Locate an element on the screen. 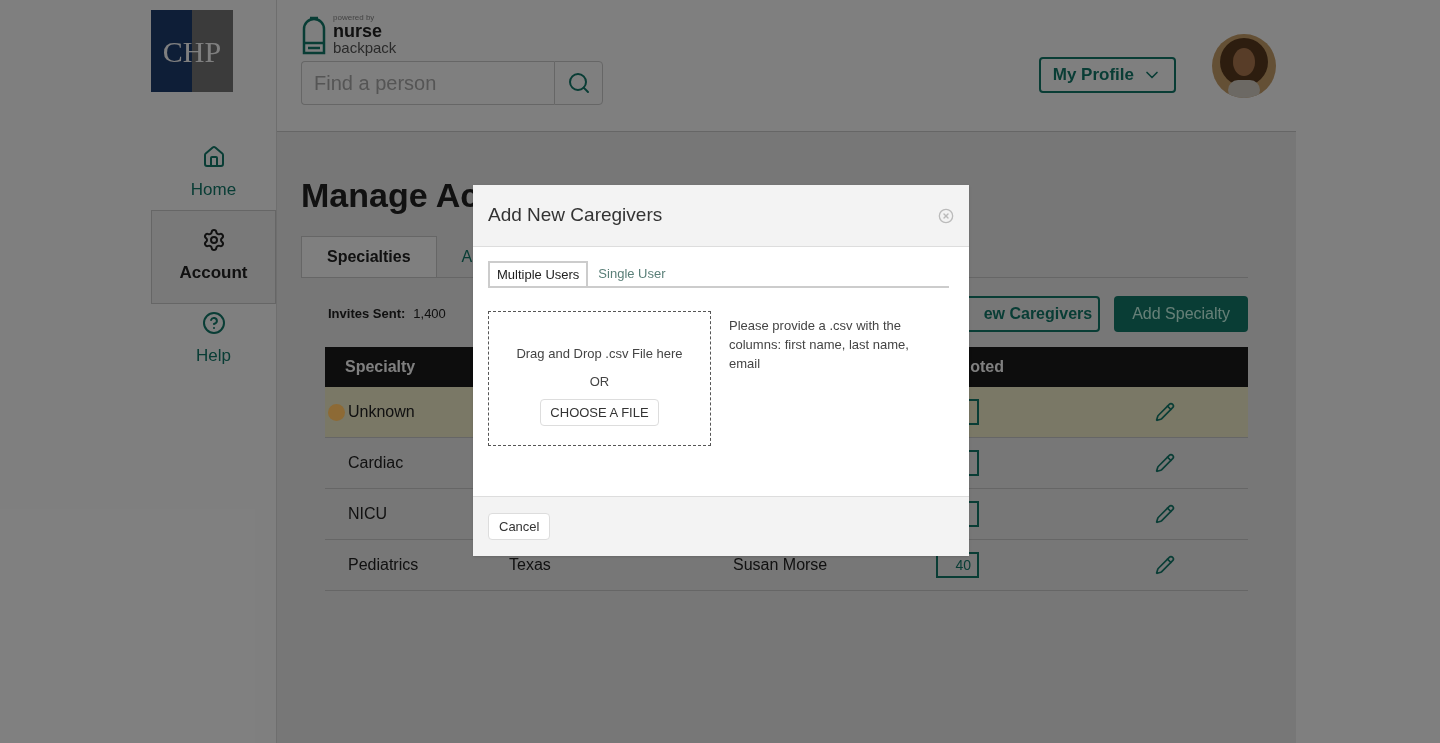 The width and height of the screenshot is (1440, 743). brand-name: nurse is located at coordinates (358, 31).